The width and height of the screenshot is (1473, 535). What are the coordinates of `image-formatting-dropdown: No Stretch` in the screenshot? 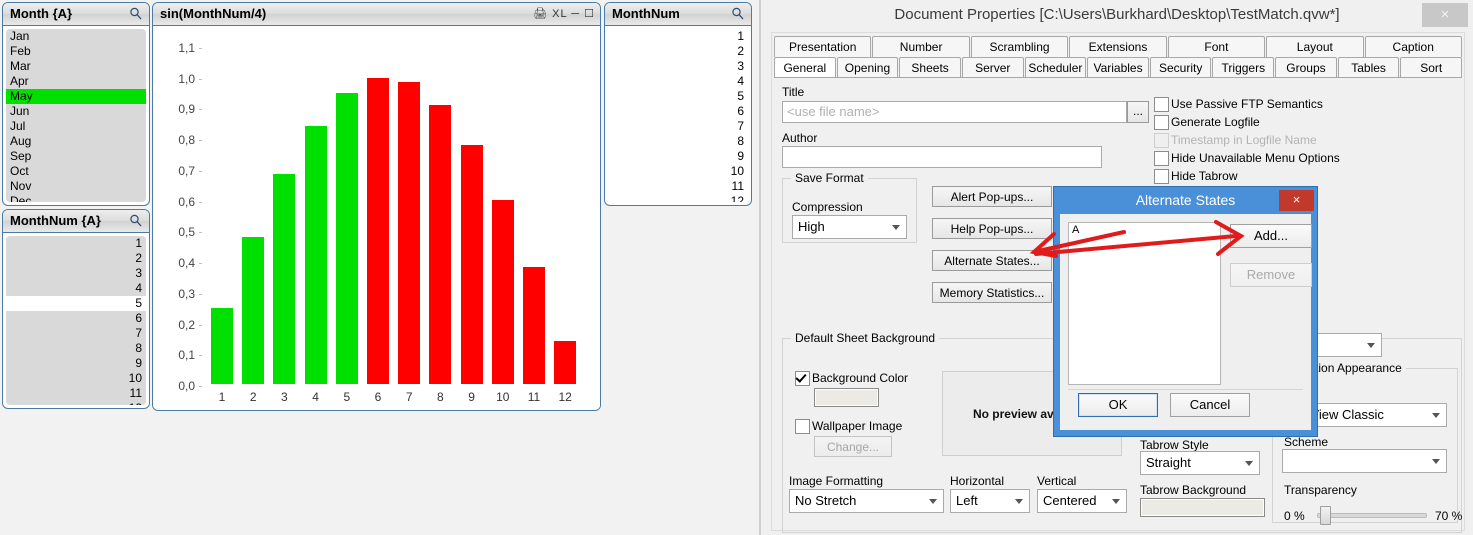 It's located at (866, 501).